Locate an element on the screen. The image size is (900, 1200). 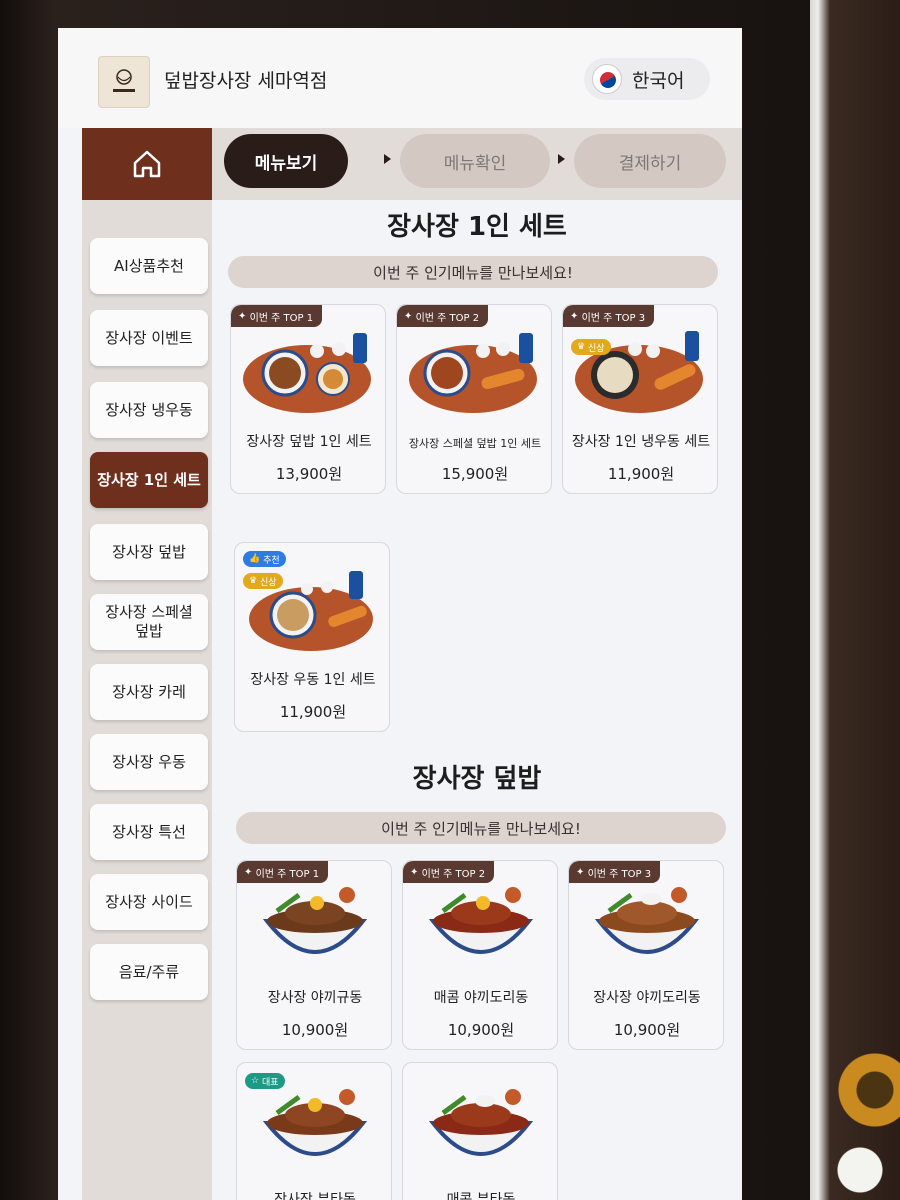
menu-name: 장사장 야끼규동 is located at coordinates (315, 998).